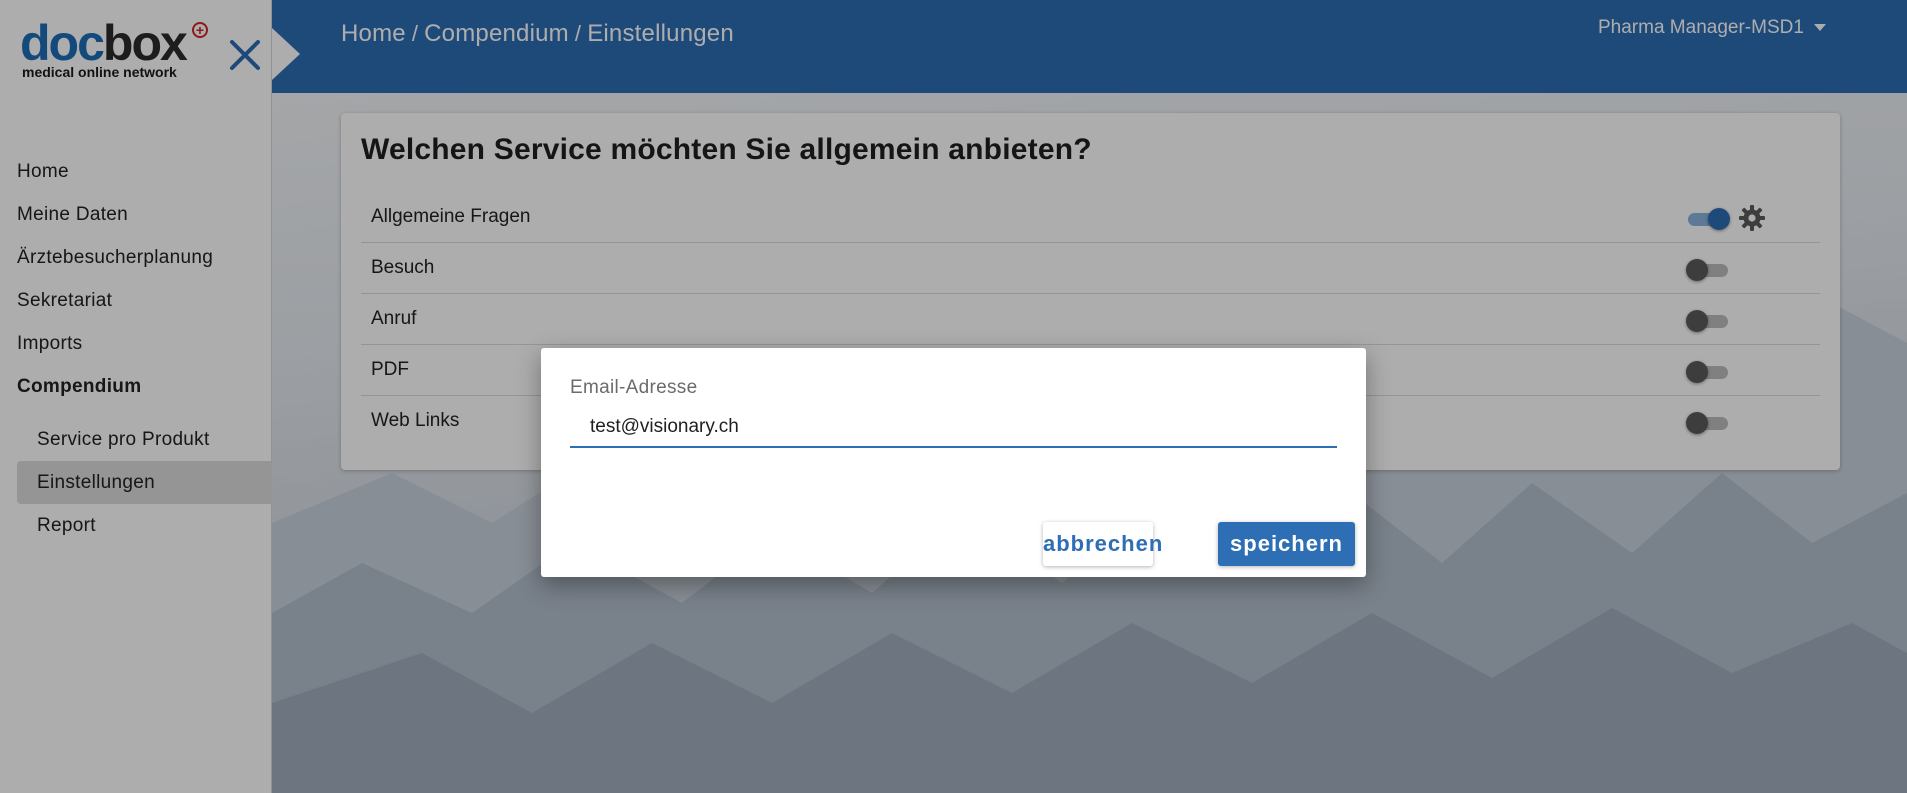  Describe the element at coordinates (634, 387) in the screenshot. I see `email-field-label: Email-Adresse` at that location.